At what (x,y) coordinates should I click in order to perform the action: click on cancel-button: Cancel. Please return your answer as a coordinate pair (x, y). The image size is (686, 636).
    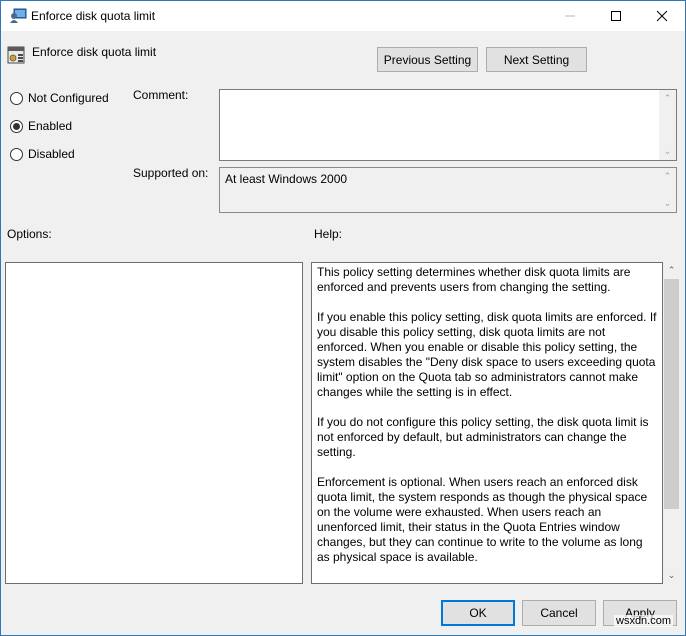
    Looking at the image, I should click on (559, 613).